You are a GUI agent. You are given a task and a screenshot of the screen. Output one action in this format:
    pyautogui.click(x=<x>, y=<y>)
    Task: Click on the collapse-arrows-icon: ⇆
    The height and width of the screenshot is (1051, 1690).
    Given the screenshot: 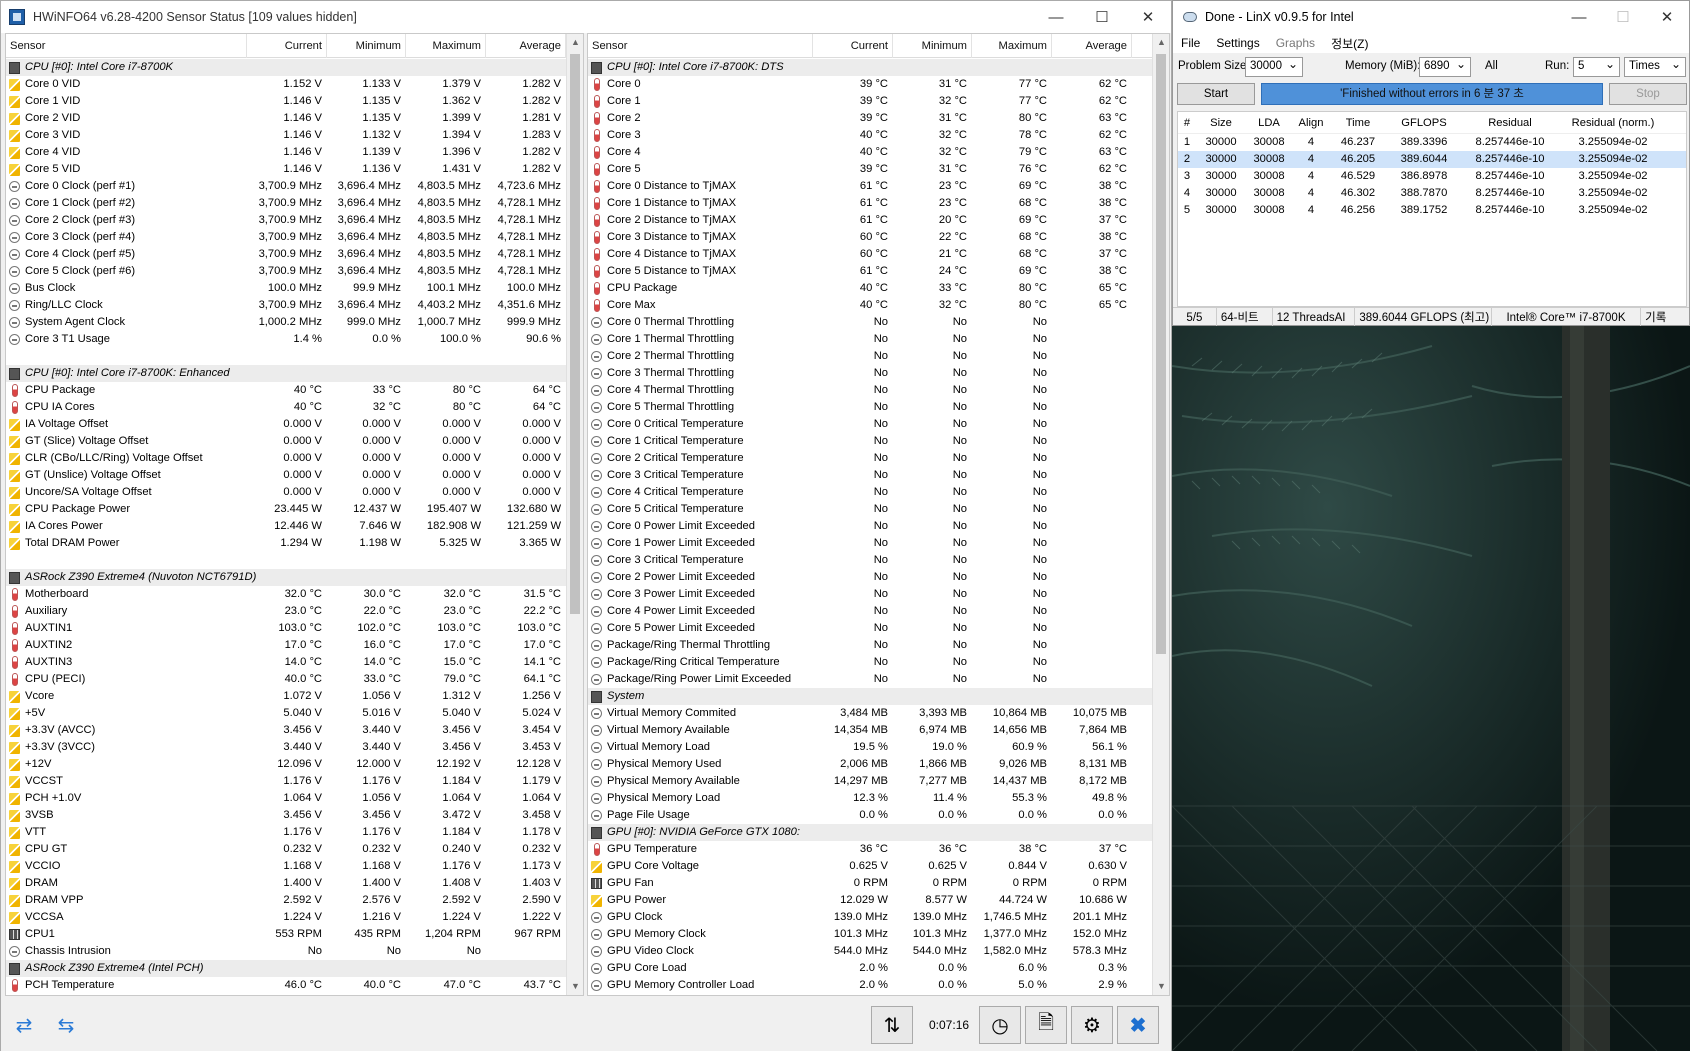 What is the action you would take?
    pyautogui.click(x=66, y=1025)
    